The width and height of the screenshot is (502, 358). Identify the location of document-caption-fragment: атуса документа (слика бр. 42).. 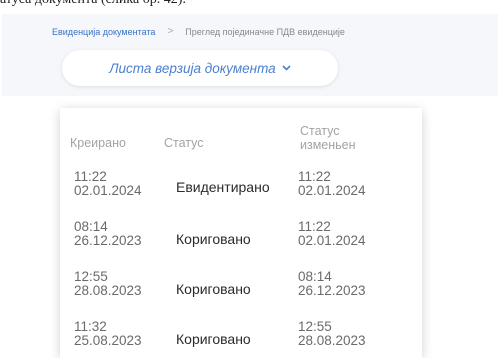
(93, 4).